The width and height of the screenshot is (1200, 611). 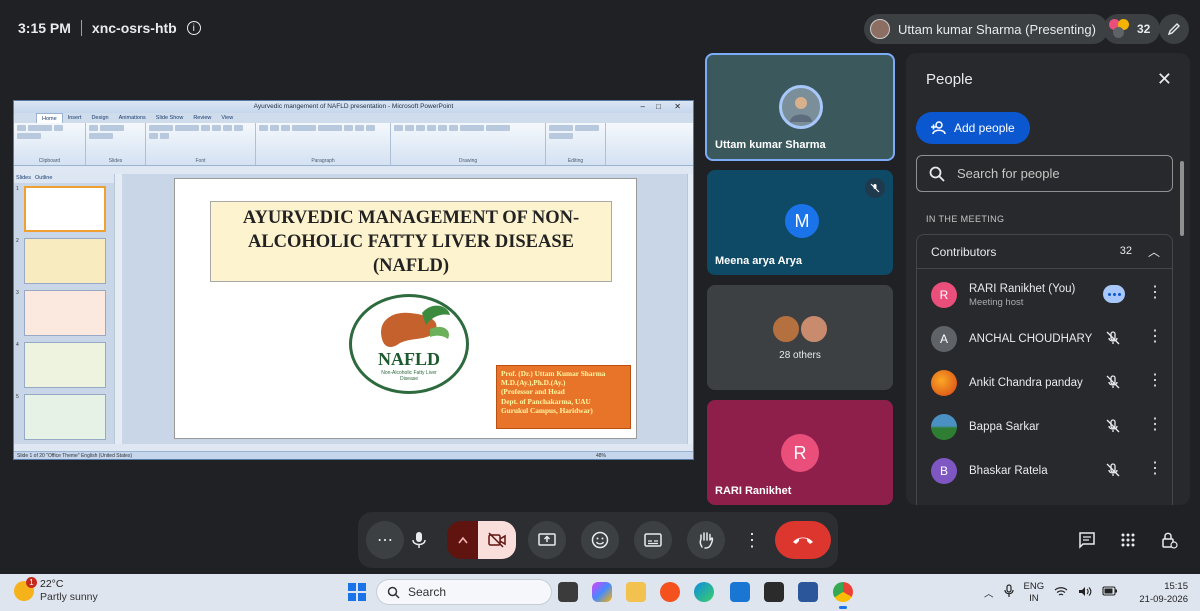 What do you see at coordinates (636, 592) in the screenshot?
I see `file-explorer-icon` at bounding box center [636, 592].